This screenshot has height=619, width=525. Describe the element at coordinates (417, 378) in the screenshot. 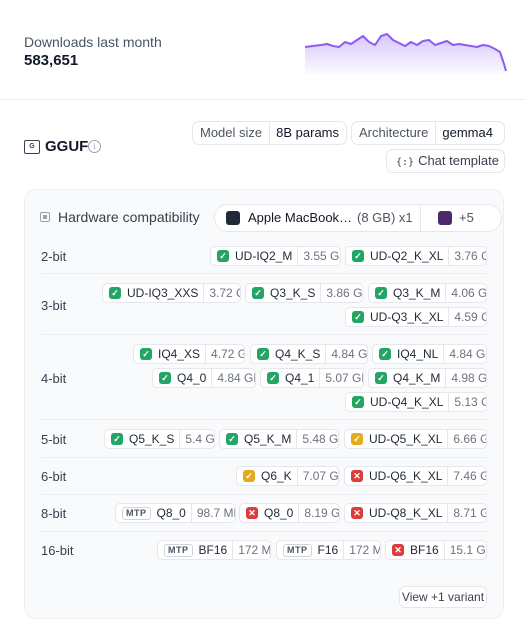

I see `quant-name: Q4_K_M` at that location.